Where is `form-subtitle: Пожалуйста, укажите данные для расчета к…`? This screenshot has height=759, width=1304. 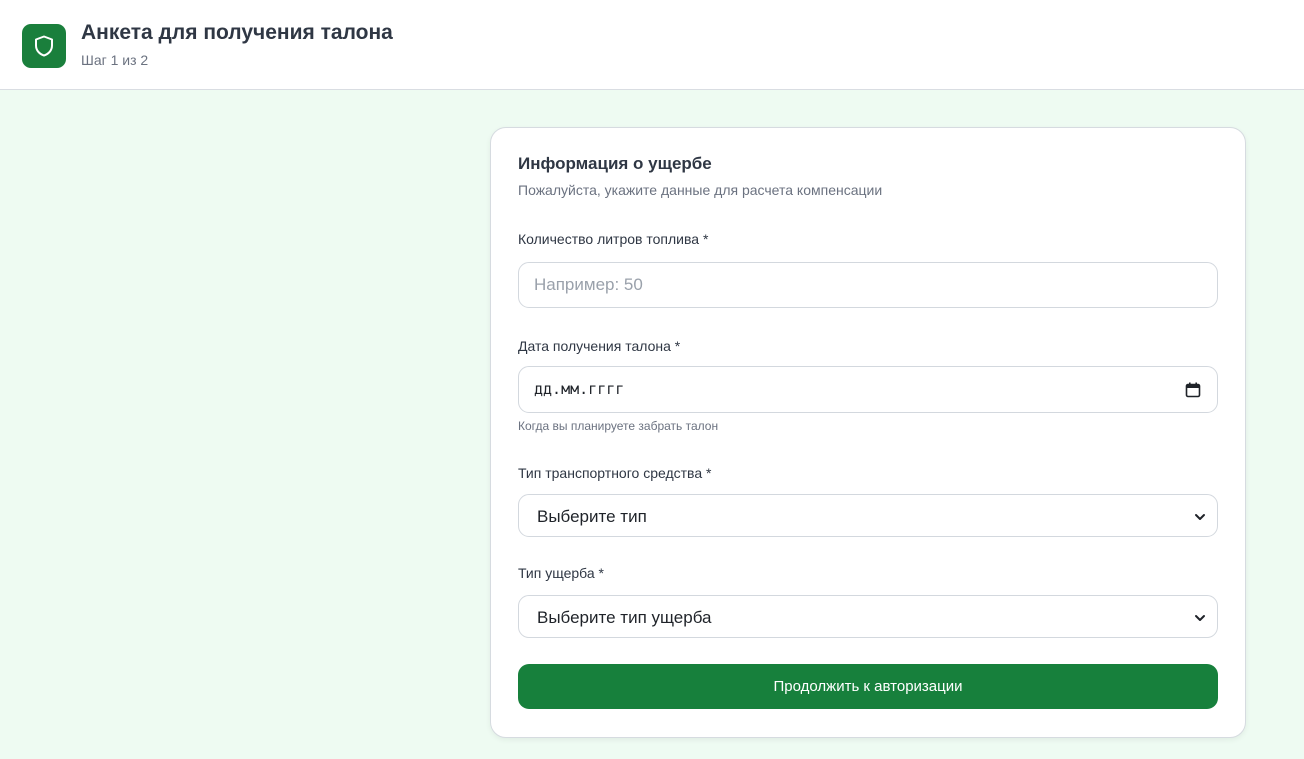 form-subtitle: Пожалуйста, укажите данные для расчета к… is located at coordinates (700, 190).